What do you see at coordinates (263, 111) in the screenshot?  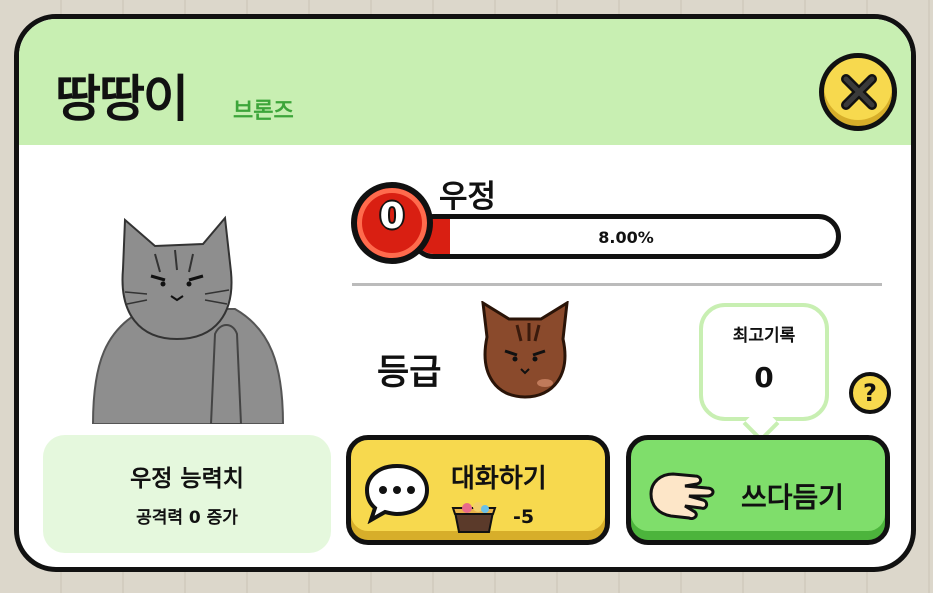 I see `cat-rank: 브론즈` at bounding box center [263, 111].